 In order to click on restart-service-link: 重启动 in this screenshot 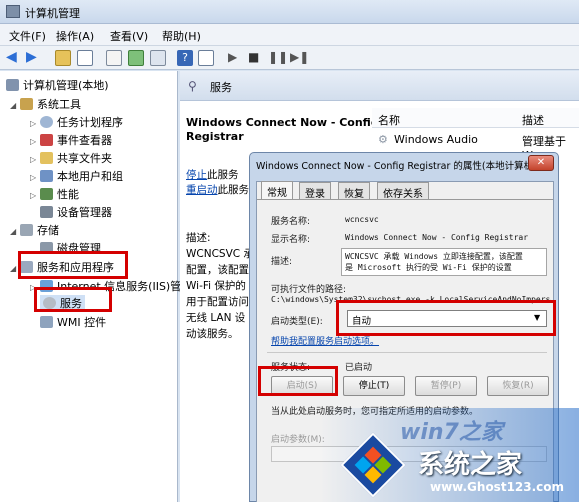, I will do `click(202, 190)`.